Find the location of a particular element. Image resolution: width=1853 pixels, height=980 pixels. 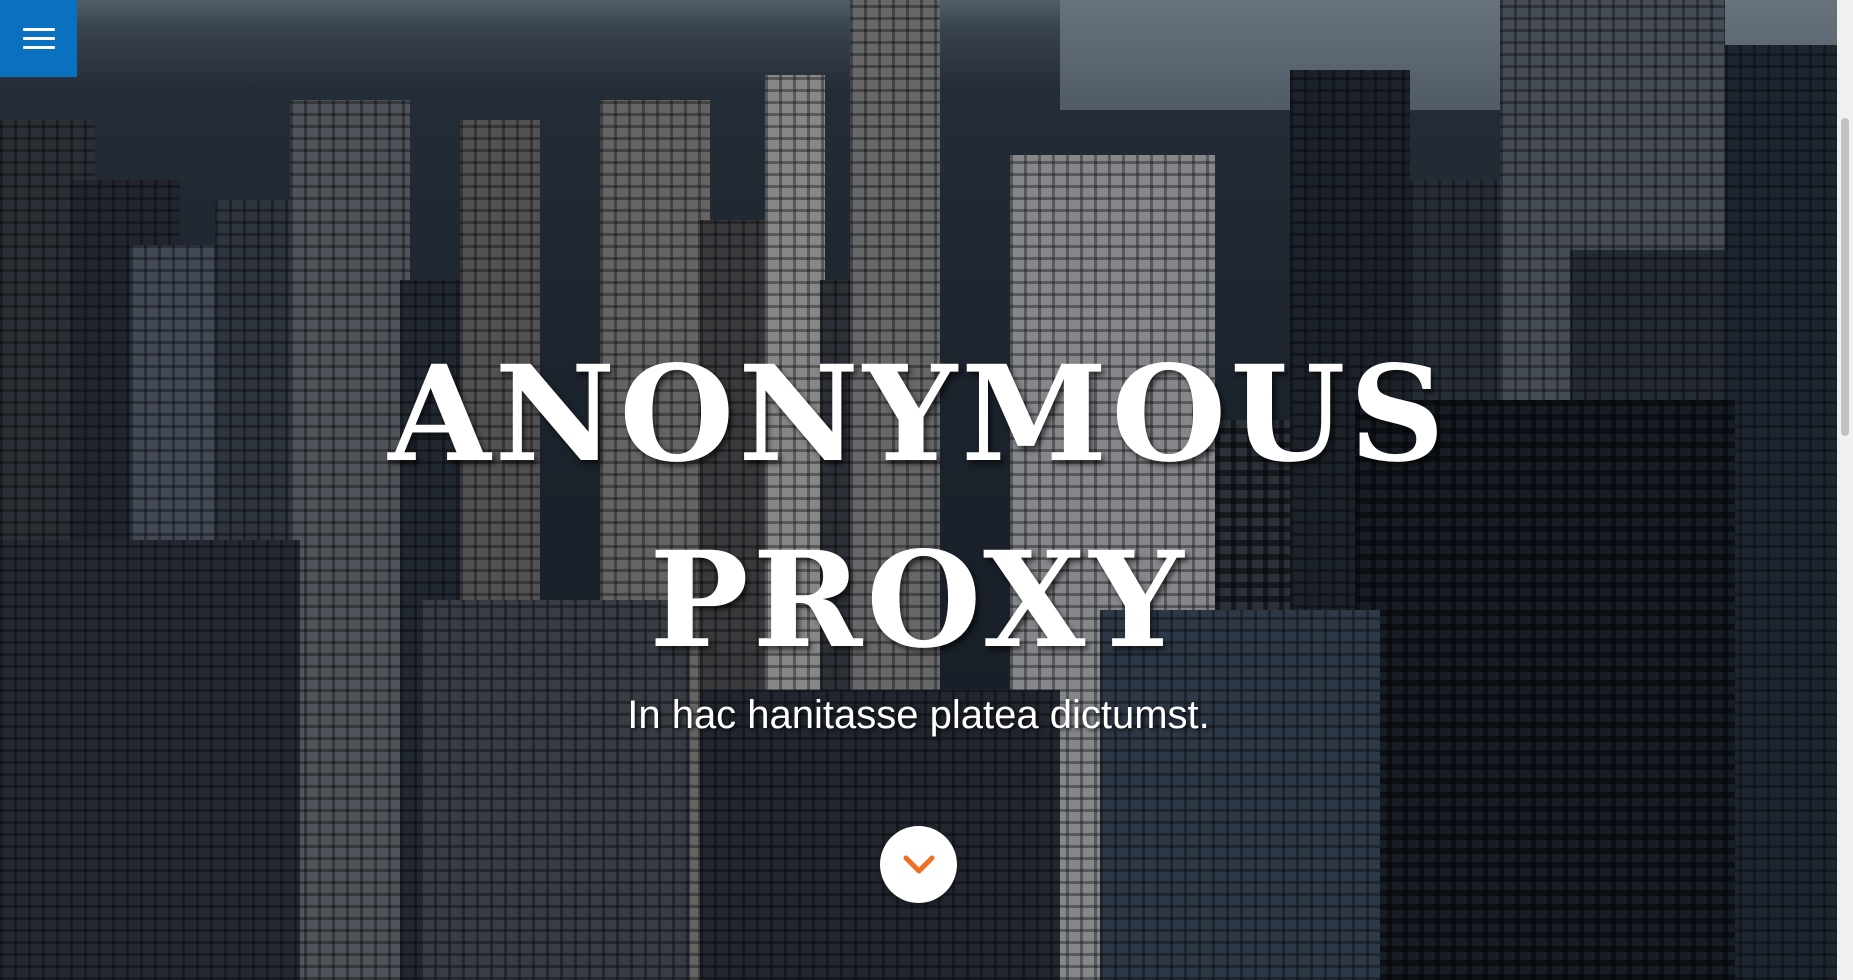

scrollbar-thumb is located at coordinates (1845, 277).